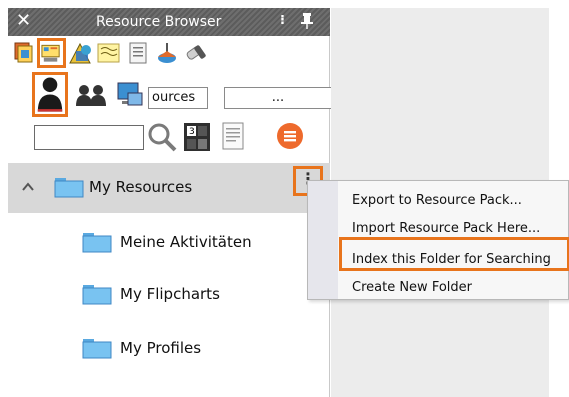 This screenshot has width=569, height=397. I want to click on notes-icon, so click(233, 136).